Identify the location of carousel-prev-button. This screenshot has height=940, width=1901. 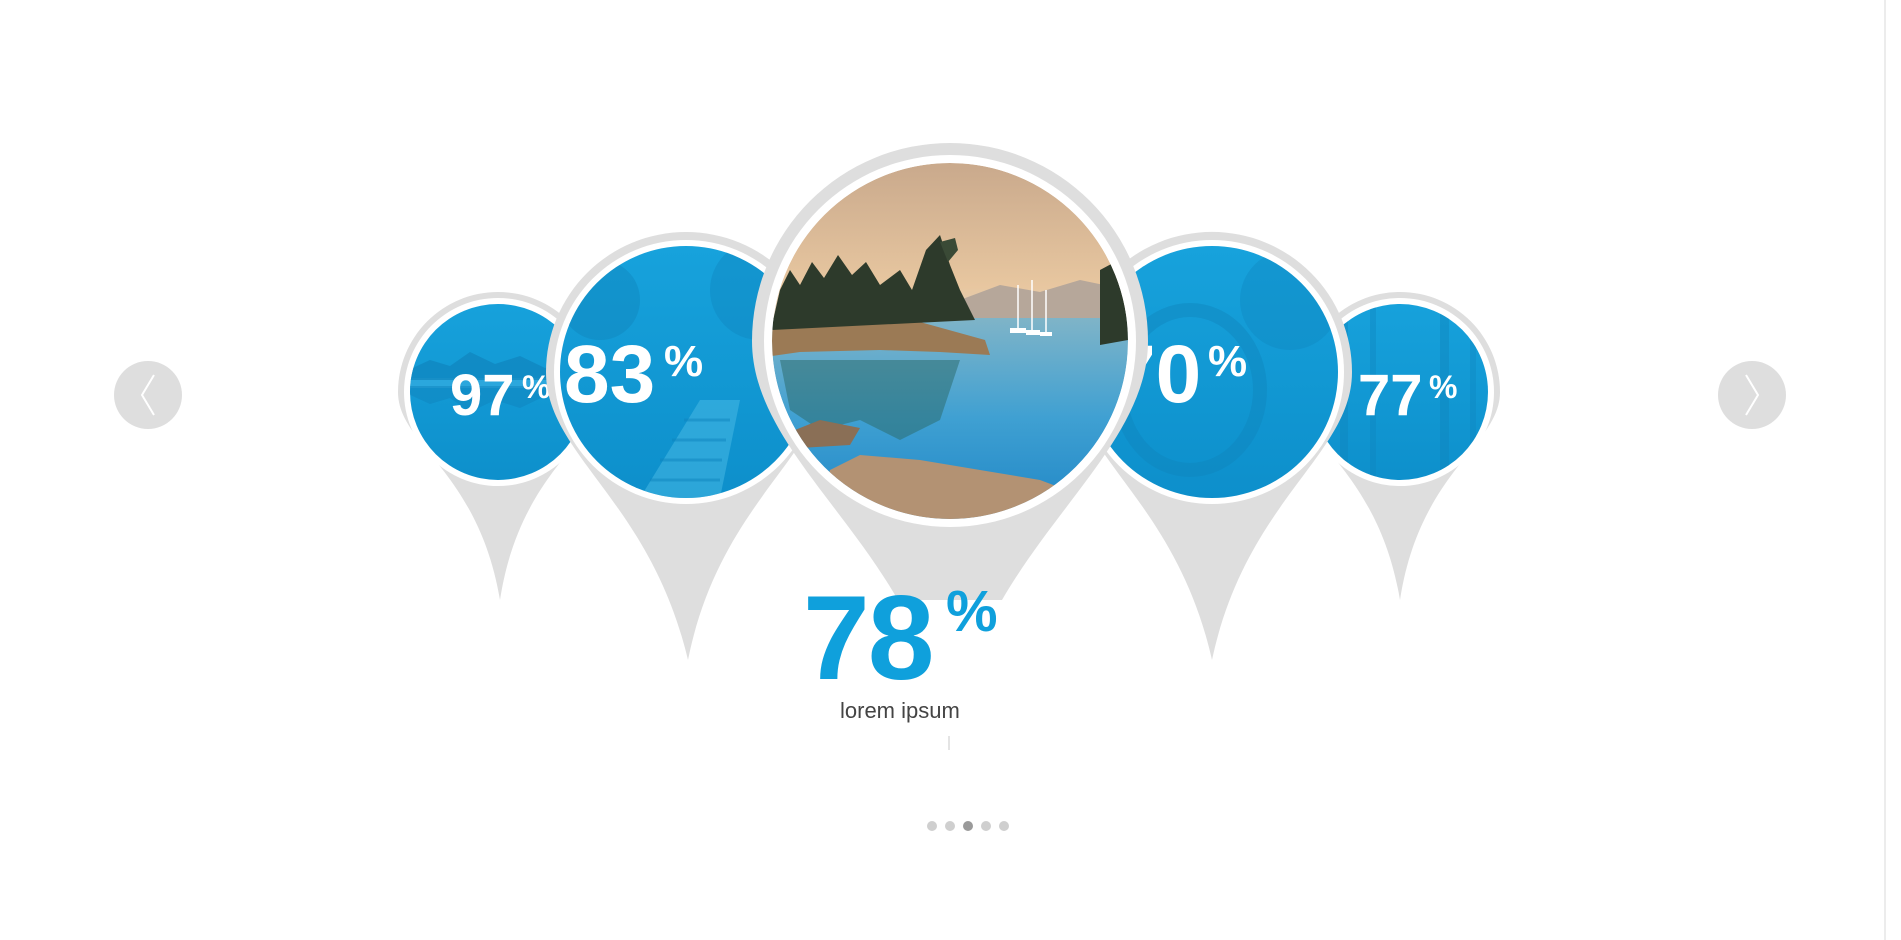
(148, 395).